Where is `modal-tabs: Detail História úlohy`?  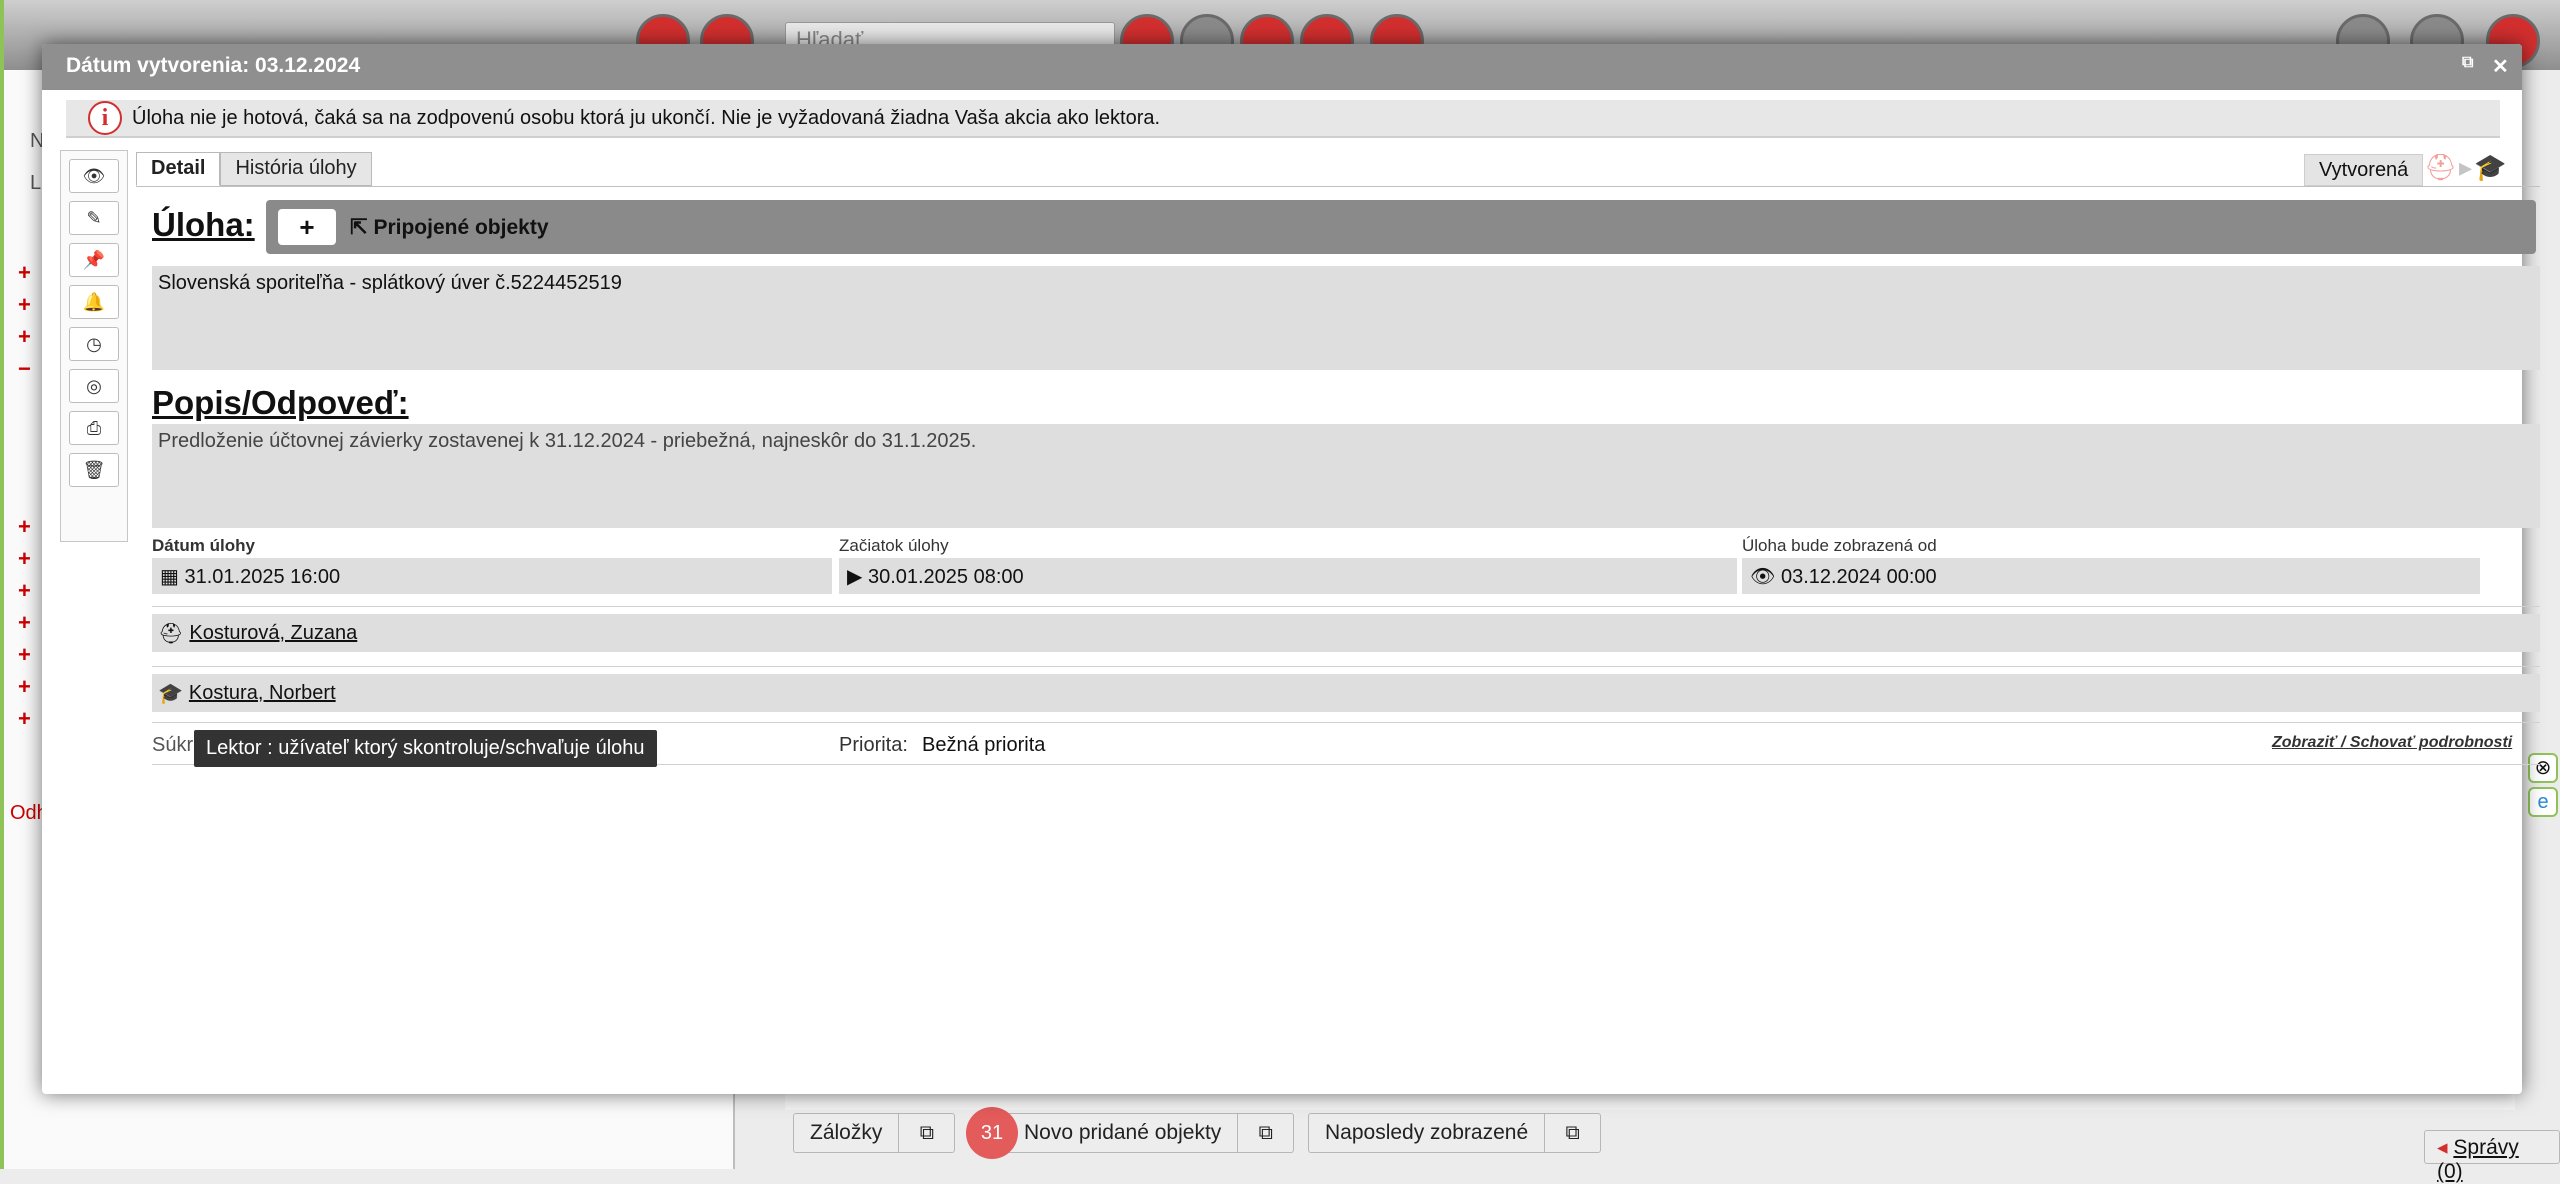 modal-tabs: Detail História úlohy is located at coordinates (254, 169).